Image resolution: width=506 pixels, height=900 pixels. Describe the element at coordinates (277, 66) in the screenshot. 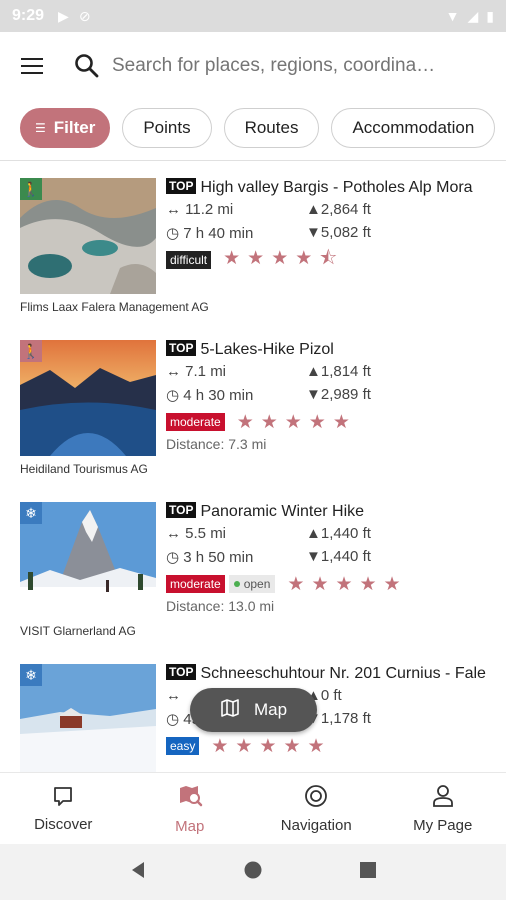

I see `search-input` at that location.